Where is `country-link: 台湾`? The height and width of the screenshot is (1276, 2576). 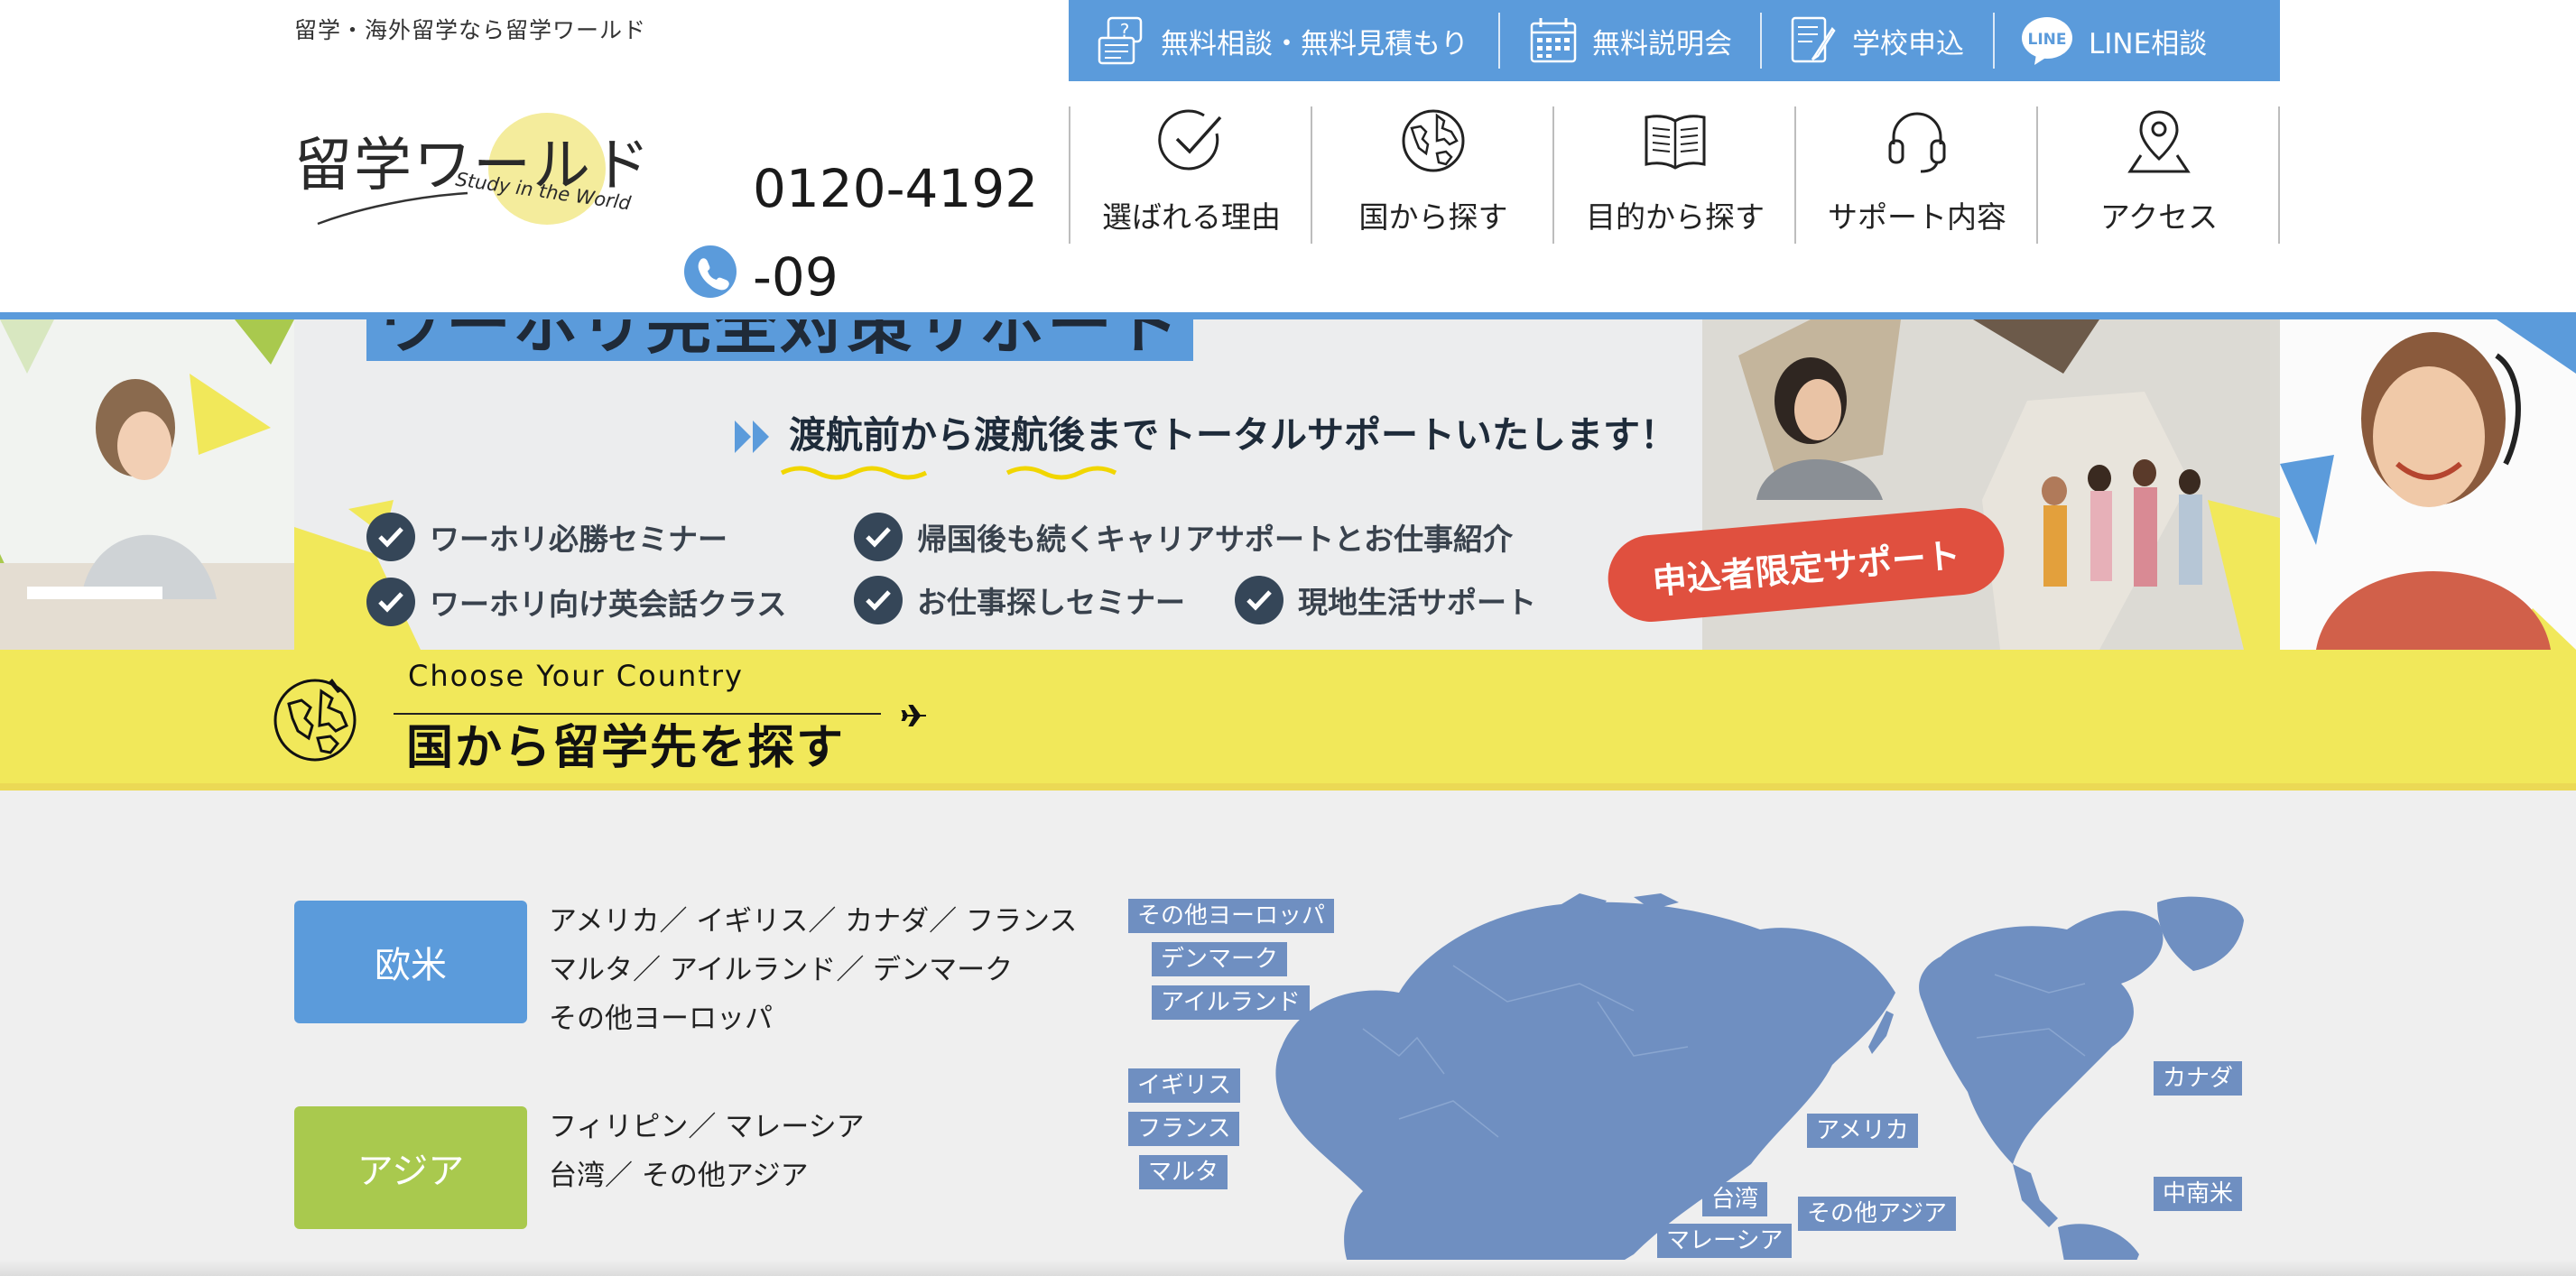 country-link: 台湾 is located at coordinates (577, 1176).